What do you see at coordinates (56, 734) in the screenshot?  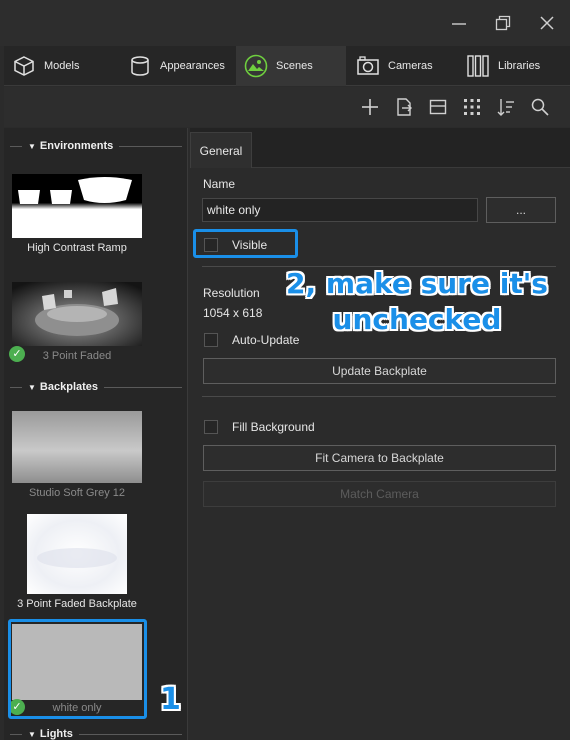 I see `section-title: Lights` at bounding box center [56, 734].